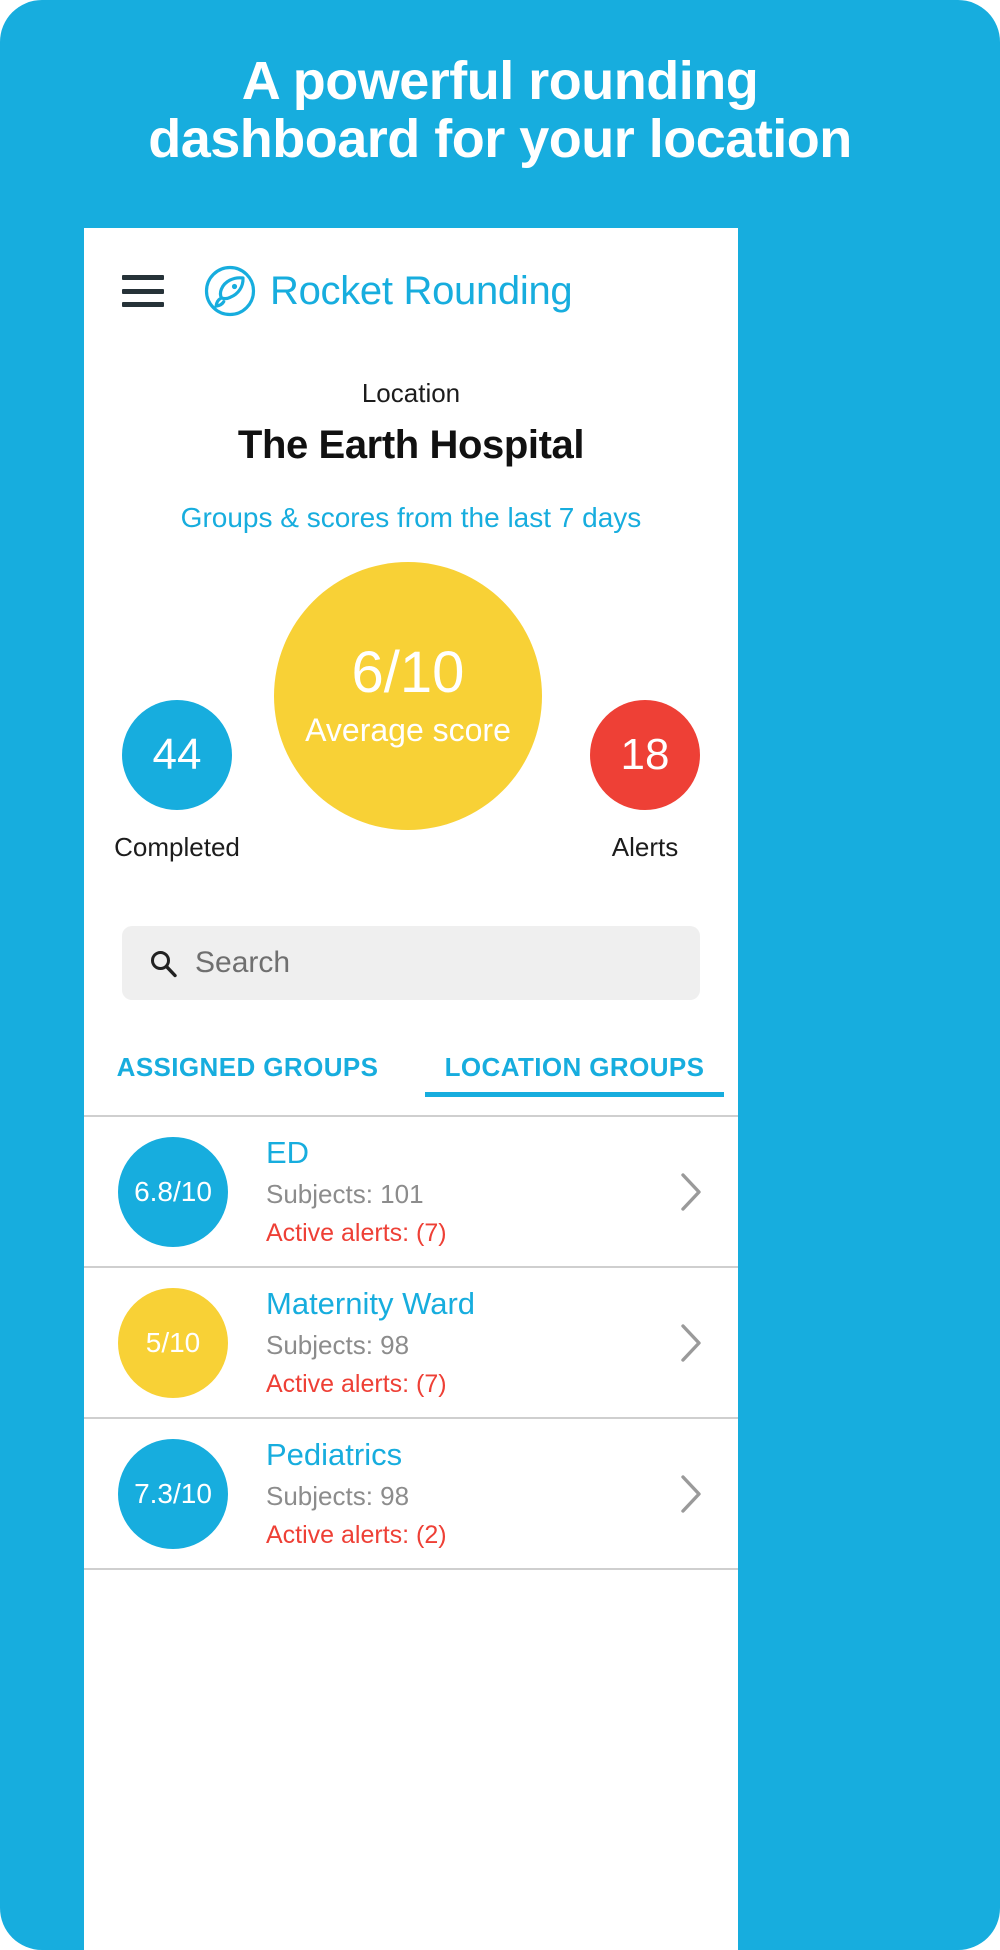 Image resolution: width=1000 pixels, height=1950 pixels. I want to click on tab-assigned-groups: ASSIGNED GROUPS, so click(247, 1074).